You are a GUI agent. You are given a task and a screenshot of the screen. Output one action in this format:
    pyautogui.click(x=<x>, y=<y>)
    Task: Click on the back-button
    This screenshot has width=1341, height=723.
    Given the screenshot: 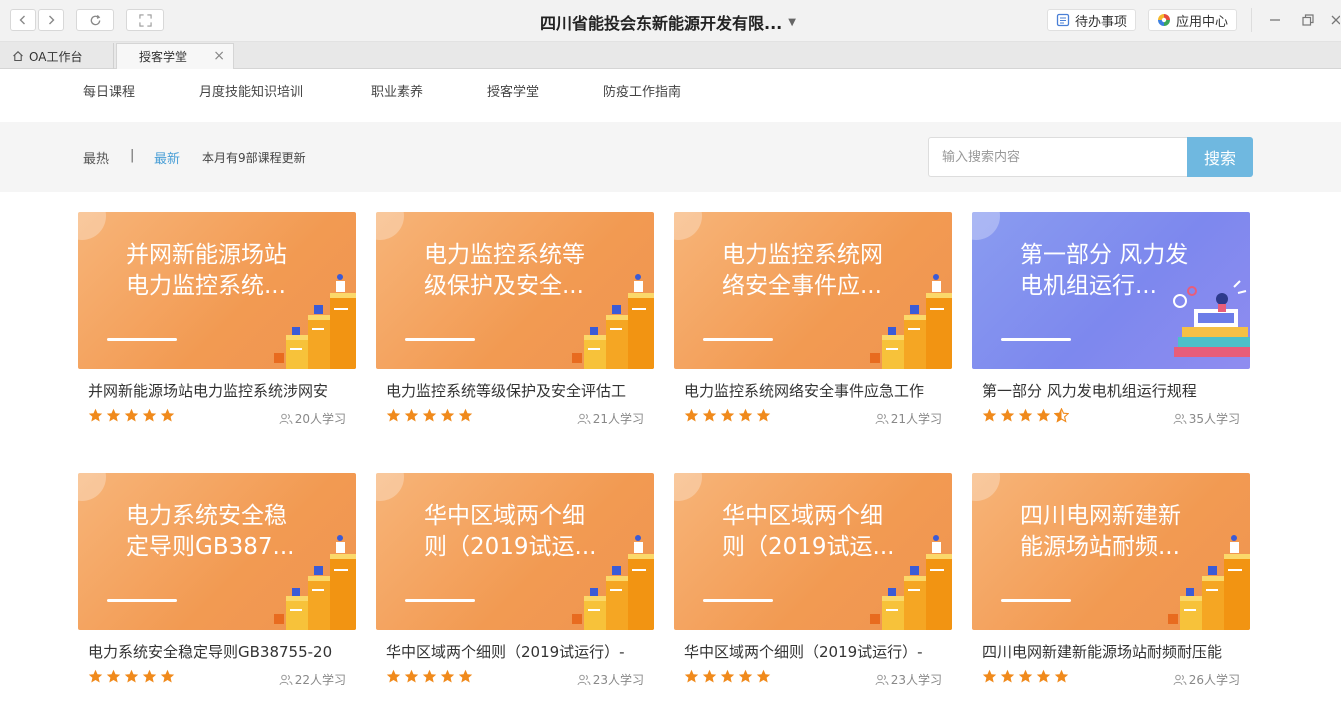 What is the action you would take?
    pyautogui.click(x=23, y=20)
    